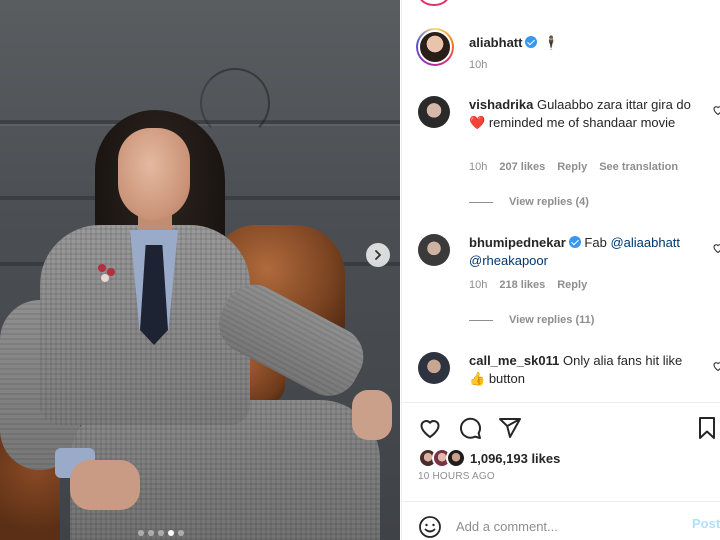 The width and height of the screenshot is (720, 540). Describe the element at coordinates (105, 485) in the screenshot. I see `person-left-hand` at that location.